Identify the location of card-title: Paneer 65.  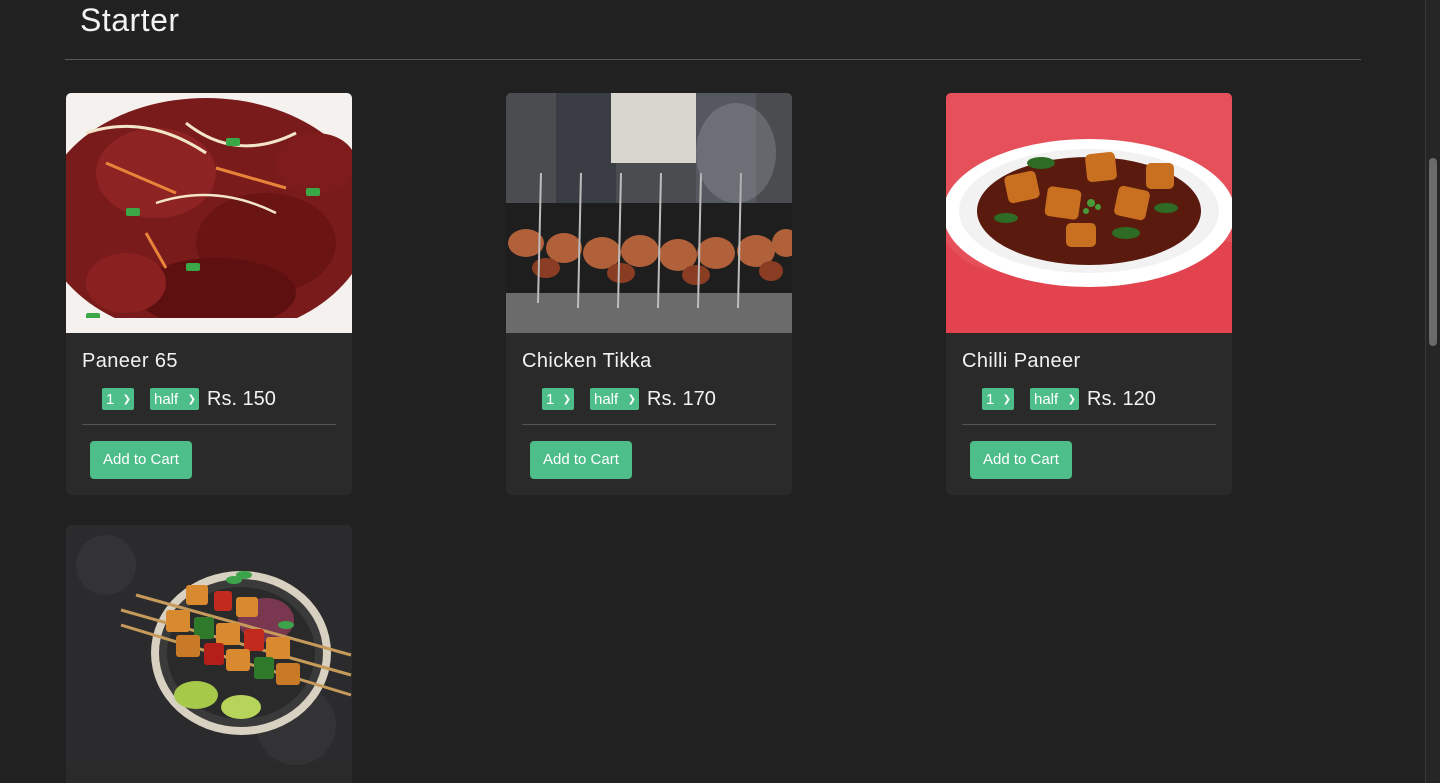
(130, 361).